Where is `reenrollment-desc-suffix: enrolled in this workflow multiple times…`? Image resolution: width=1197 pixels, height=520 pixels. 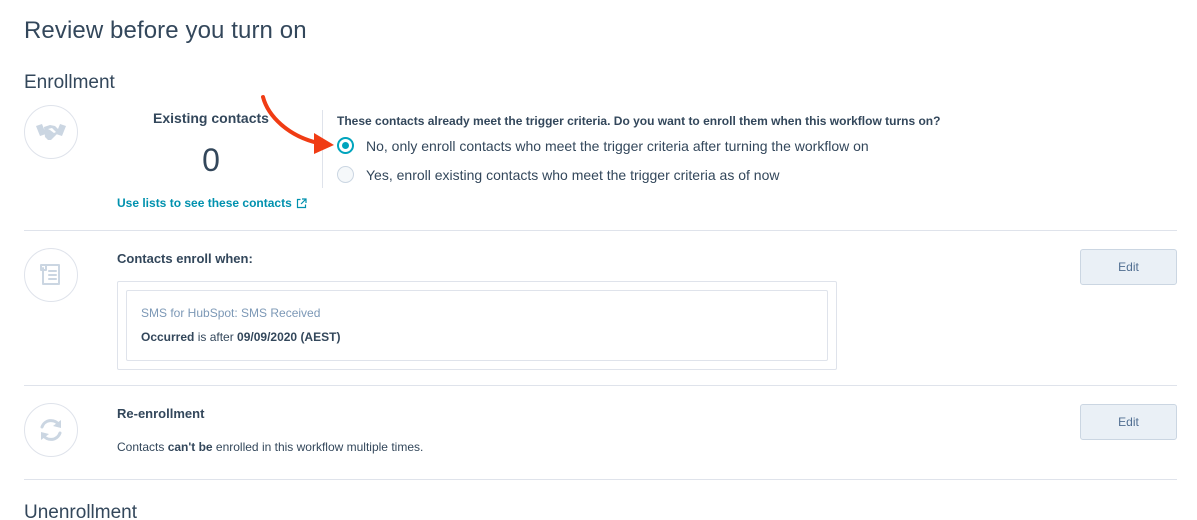 reenrollment-desc-suffix: enrolled in this workflow multiple times… is located at coordinates (318, 447).